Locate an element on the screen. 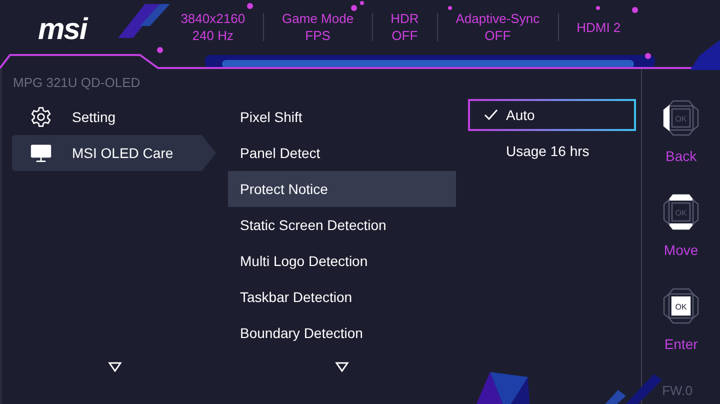  nav-label: Back is located at coordinates (681, 156).